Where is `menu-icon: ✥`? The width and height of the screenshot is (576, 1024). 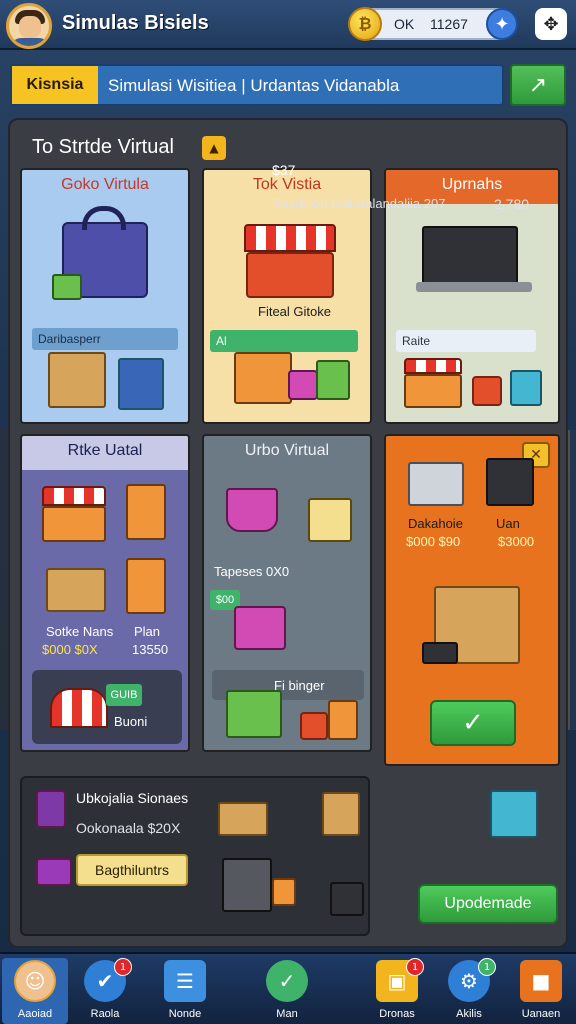
menu-icon: ✥ is located at coordinates (551, 24).